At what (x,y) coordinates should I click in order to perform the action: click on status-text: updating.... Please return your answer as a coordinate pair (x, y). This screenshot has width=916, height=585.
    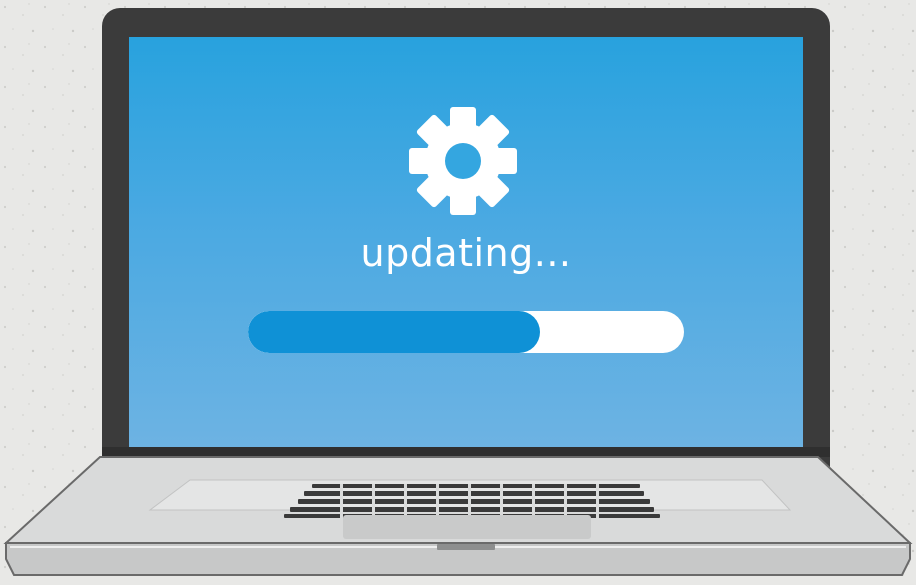
    Looking at the image, I should click on (466, 253).